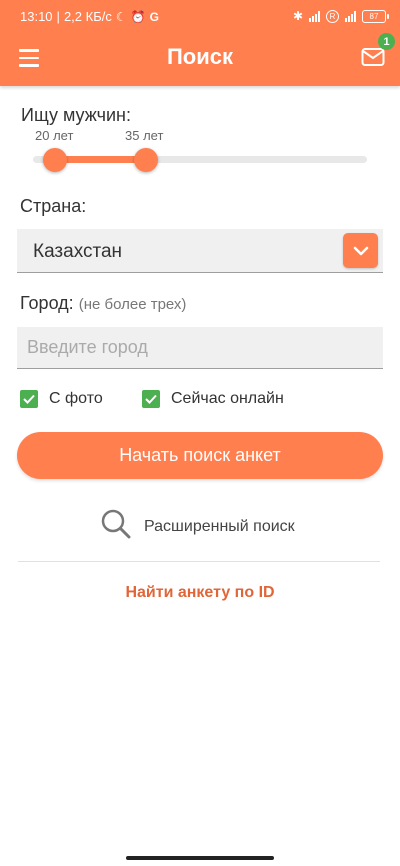 This screenshot has height=866, width=400. I want to click on search-icon, so click(116, 526).